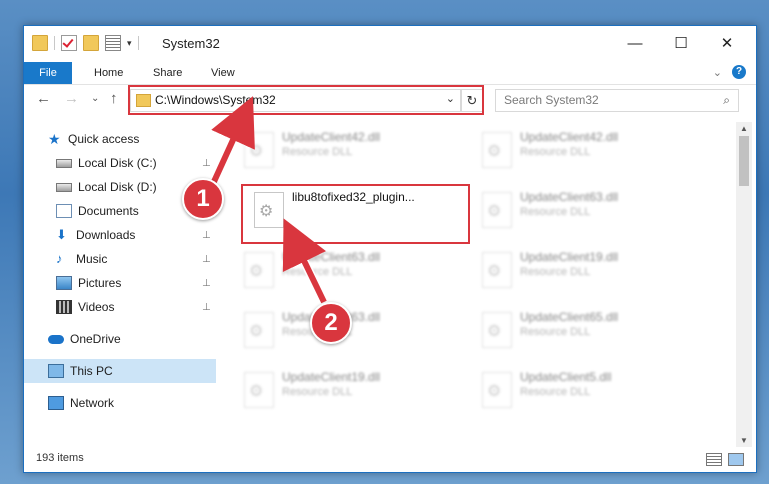 The height and width of the screenshot is (484, 769). I want to click on music-icon: ♪, so click(59, 258).